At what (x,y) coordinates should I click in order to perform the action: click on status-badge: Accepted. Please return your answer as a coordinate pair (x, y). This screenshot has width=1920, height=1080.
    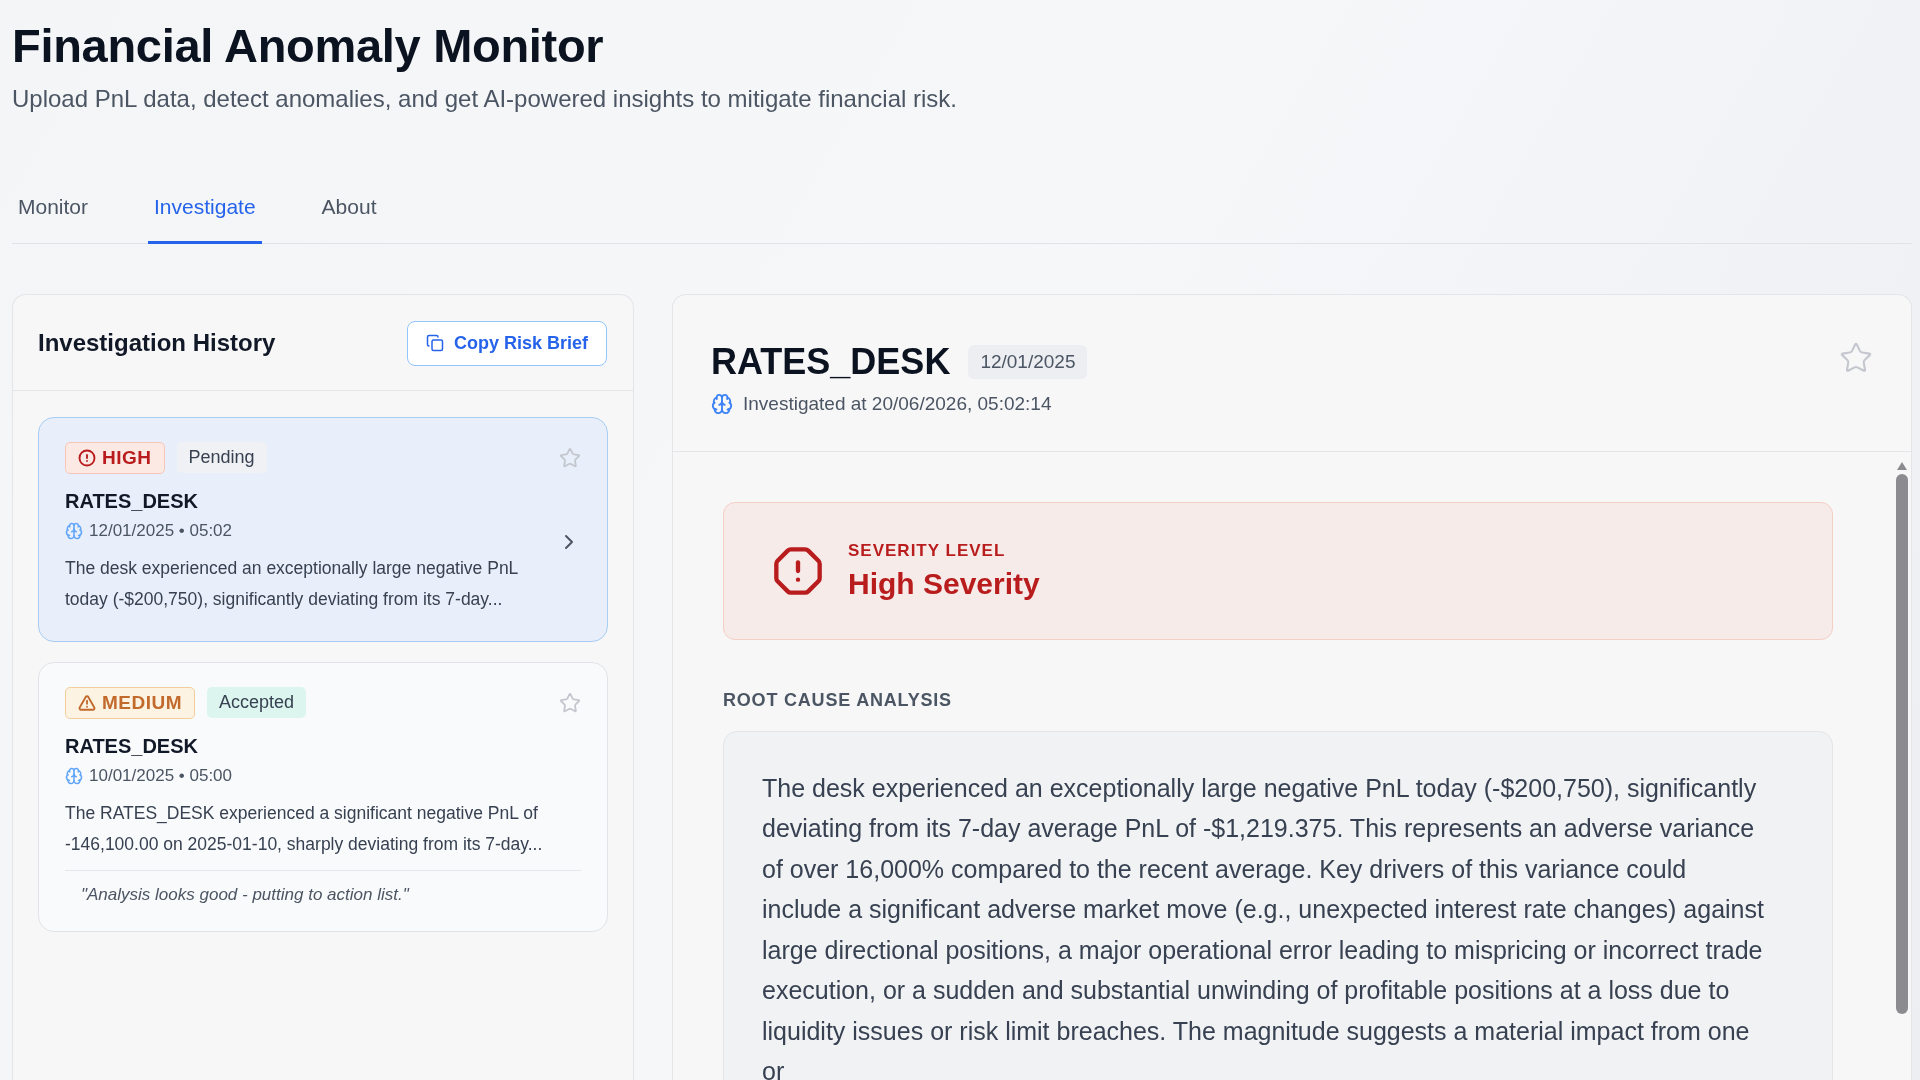
    Looking at the image, I should click on (257, 702).